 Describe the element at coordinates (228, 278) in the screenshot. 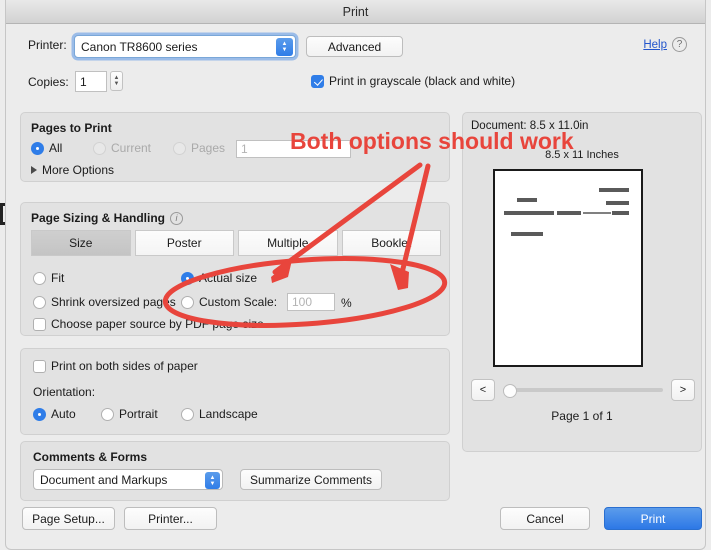

I see `sizing-option-actual-size-label: Actual size` at that location.